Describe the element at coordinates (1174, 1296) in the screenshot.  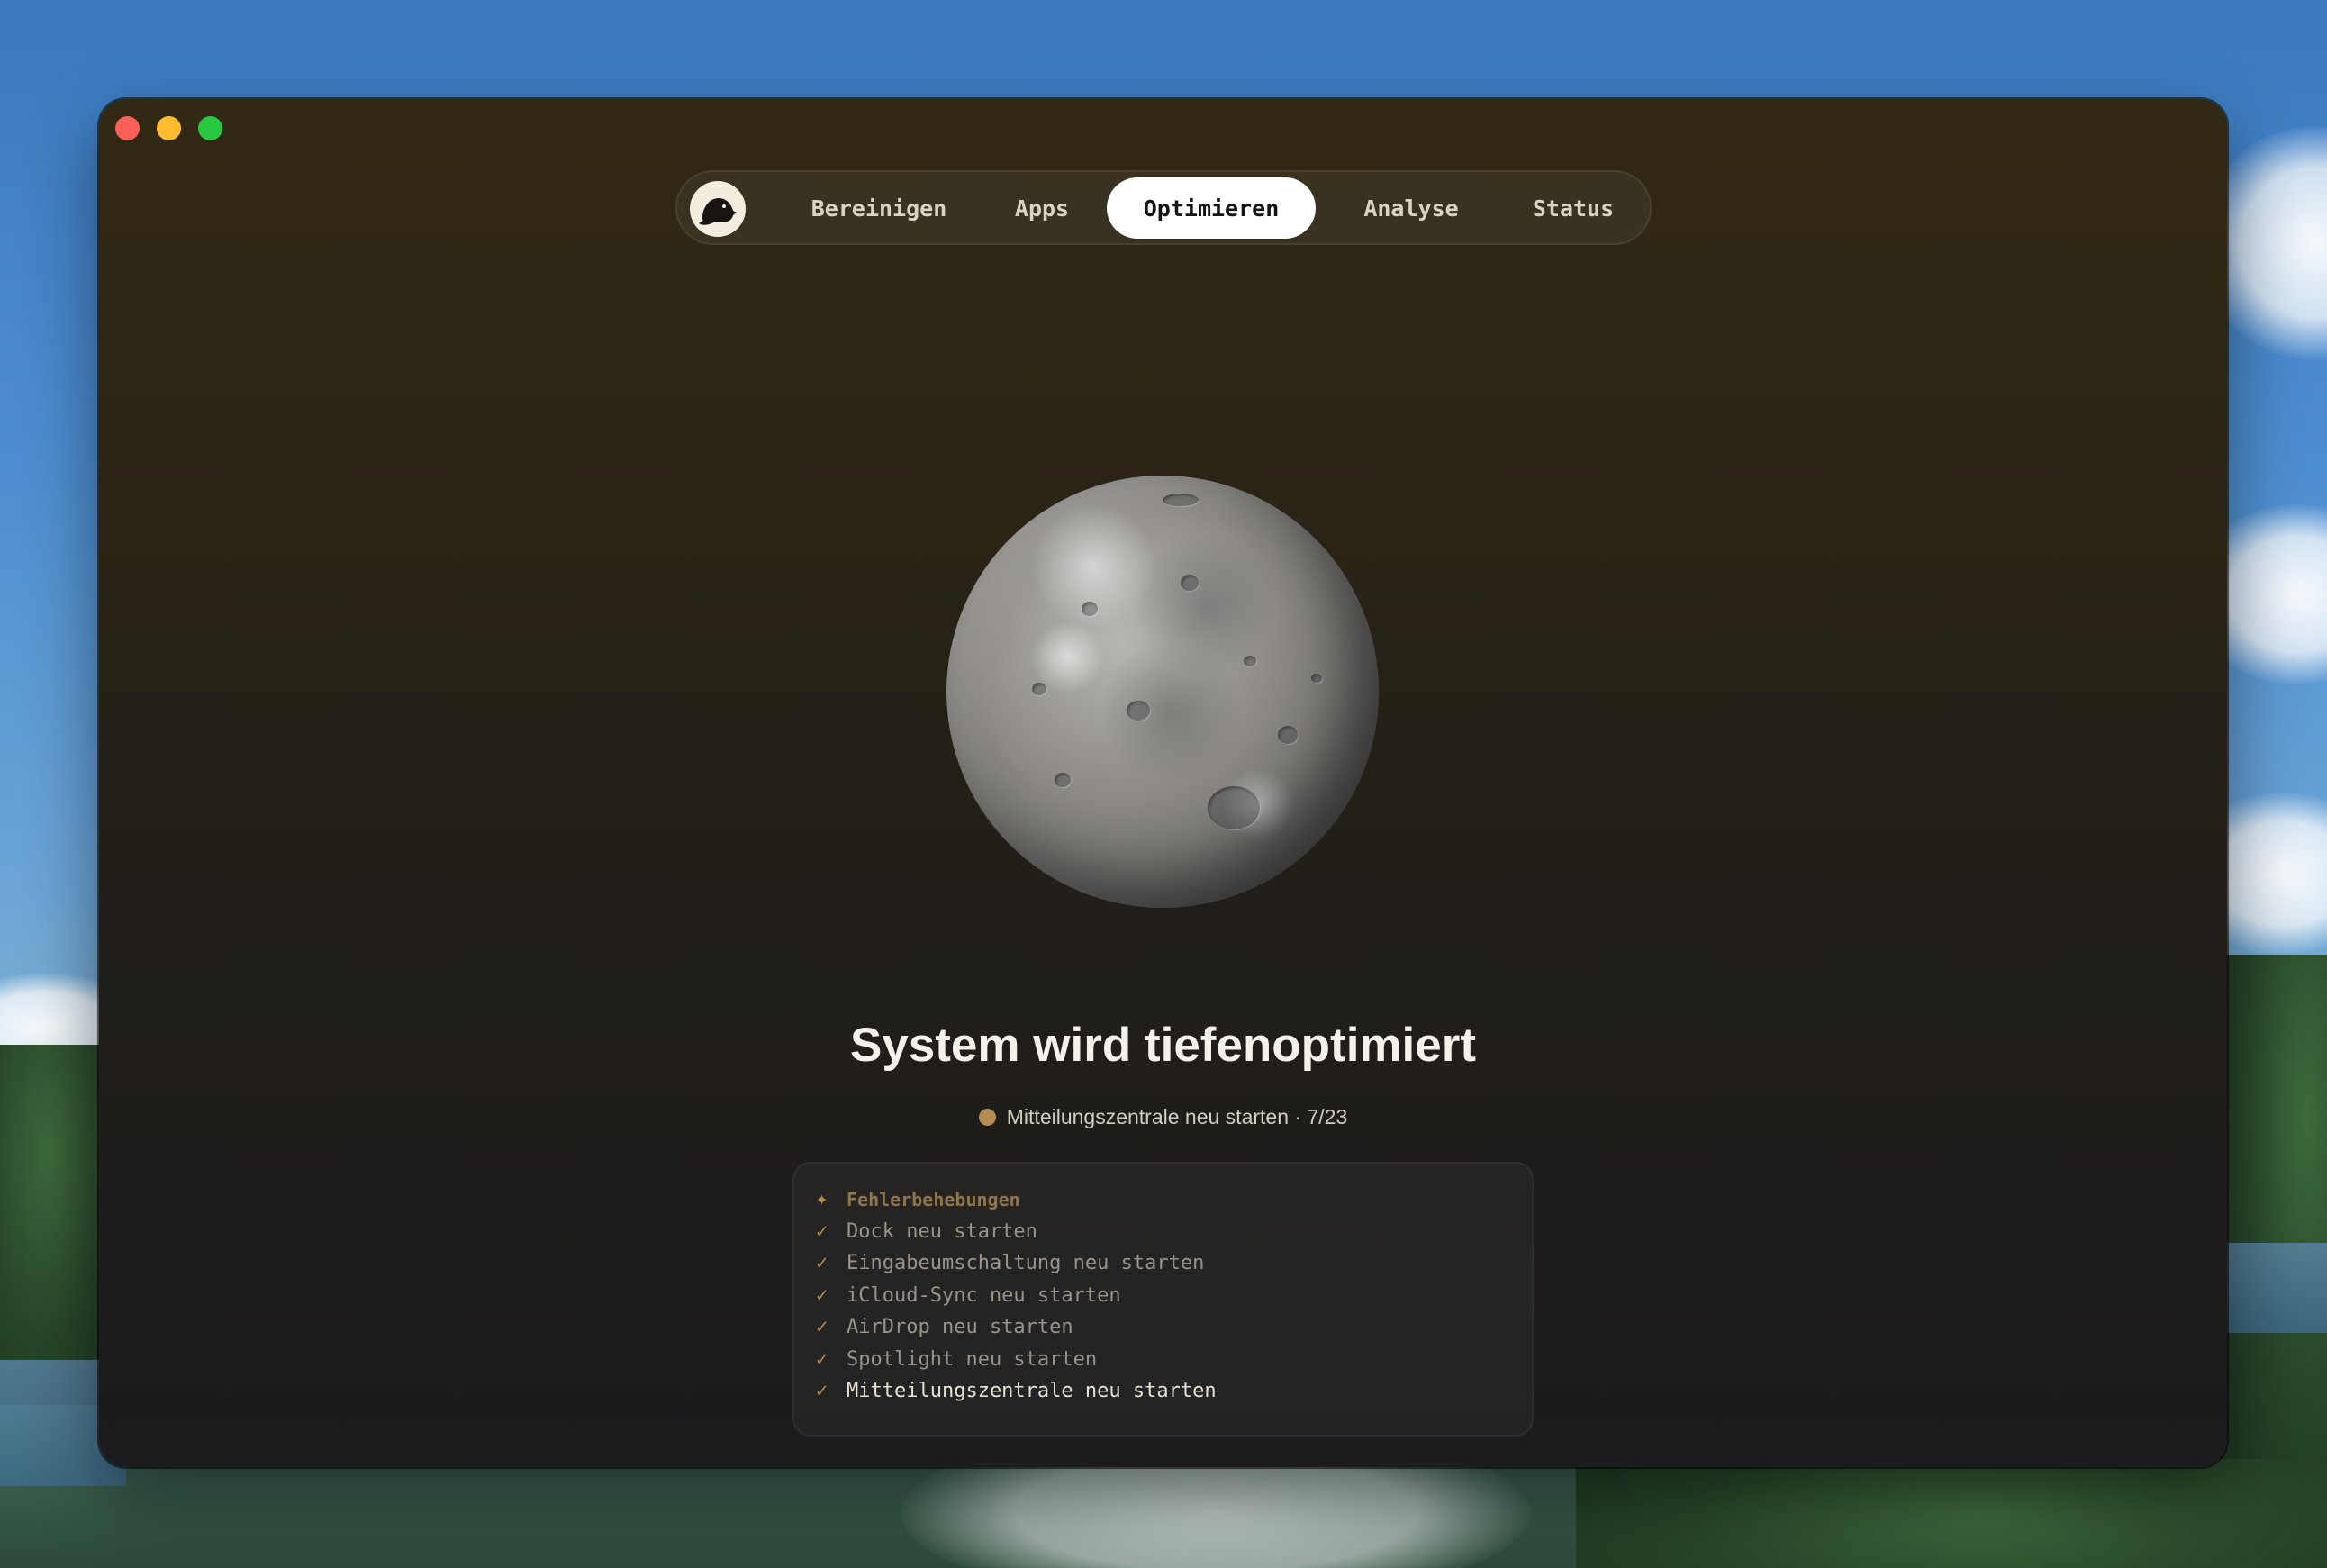
I see `task-list-item: ✓ iCloud-Sync neu starten` at that location.